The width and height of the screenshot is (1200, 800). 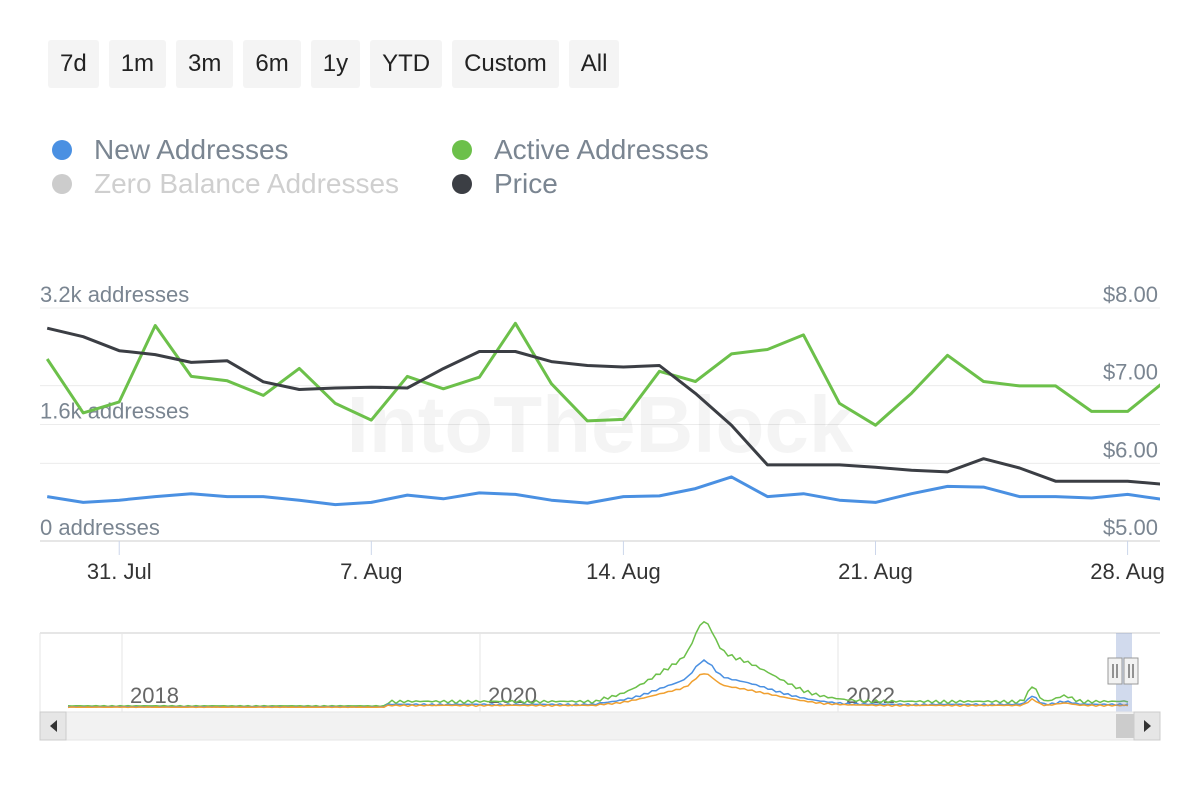 I want to click on right-axis-label: $6.00, so click(x=1130, y=449).